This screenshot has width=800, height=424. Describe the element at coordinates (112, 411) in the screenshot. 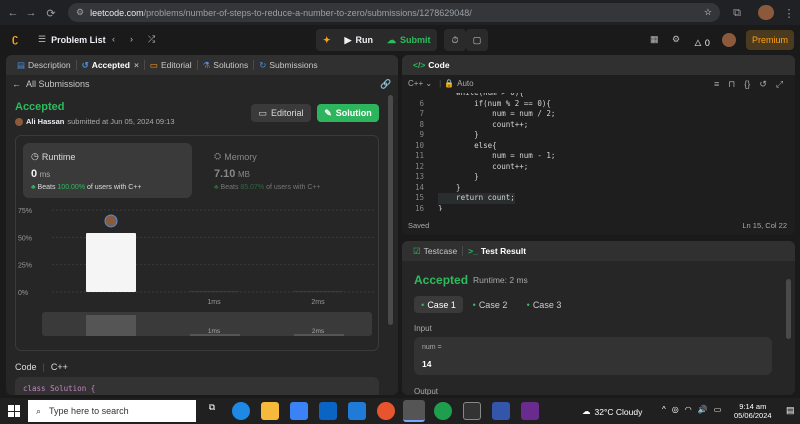

I see `taskbar-search-box: ⌕ Type here to search` at that location.